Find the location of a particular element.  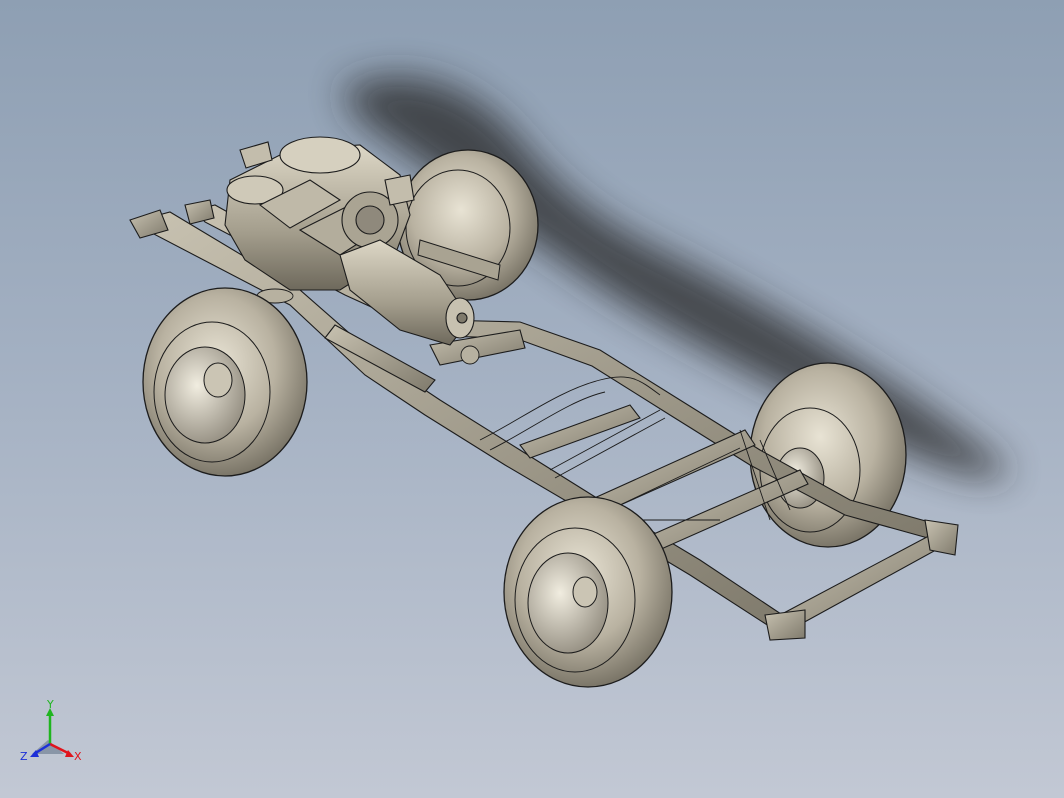

y-axis-label: Y is located at coordinates (50, 705).